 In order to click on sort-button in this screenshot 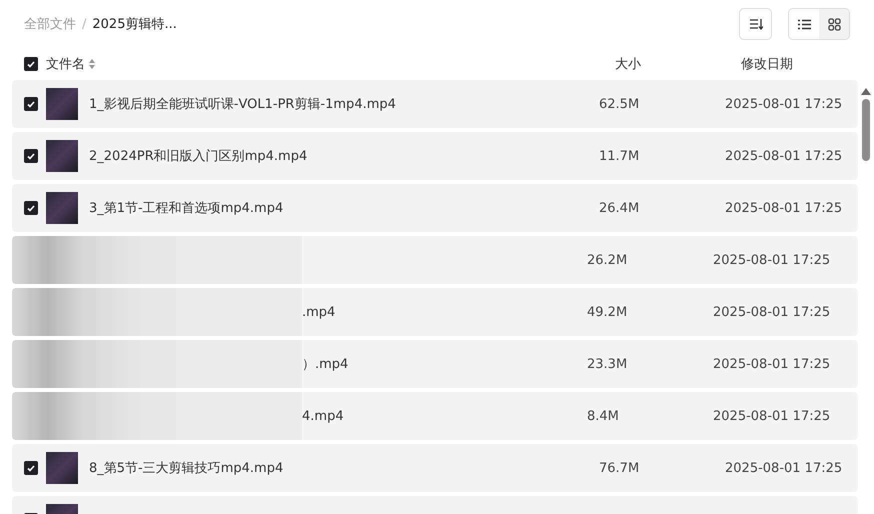, I will do `click(755, 24)`.